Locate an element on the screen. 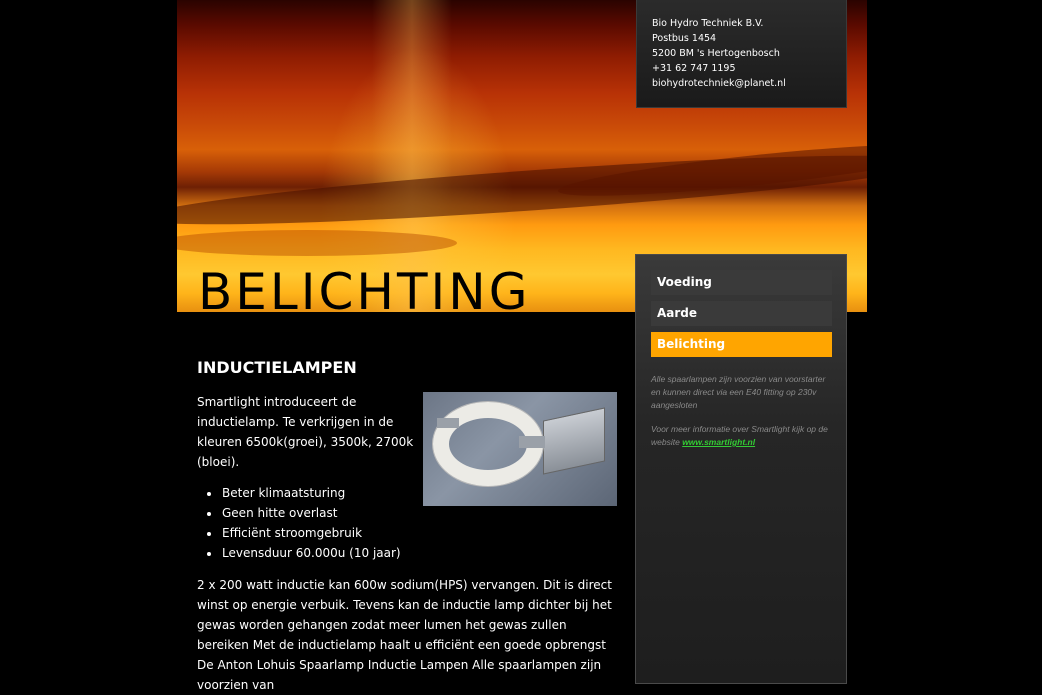 The width and height of the screenshot is (1042, 695). contact-phone: +31 62 747 1195 is located at coordinates (694, 68).